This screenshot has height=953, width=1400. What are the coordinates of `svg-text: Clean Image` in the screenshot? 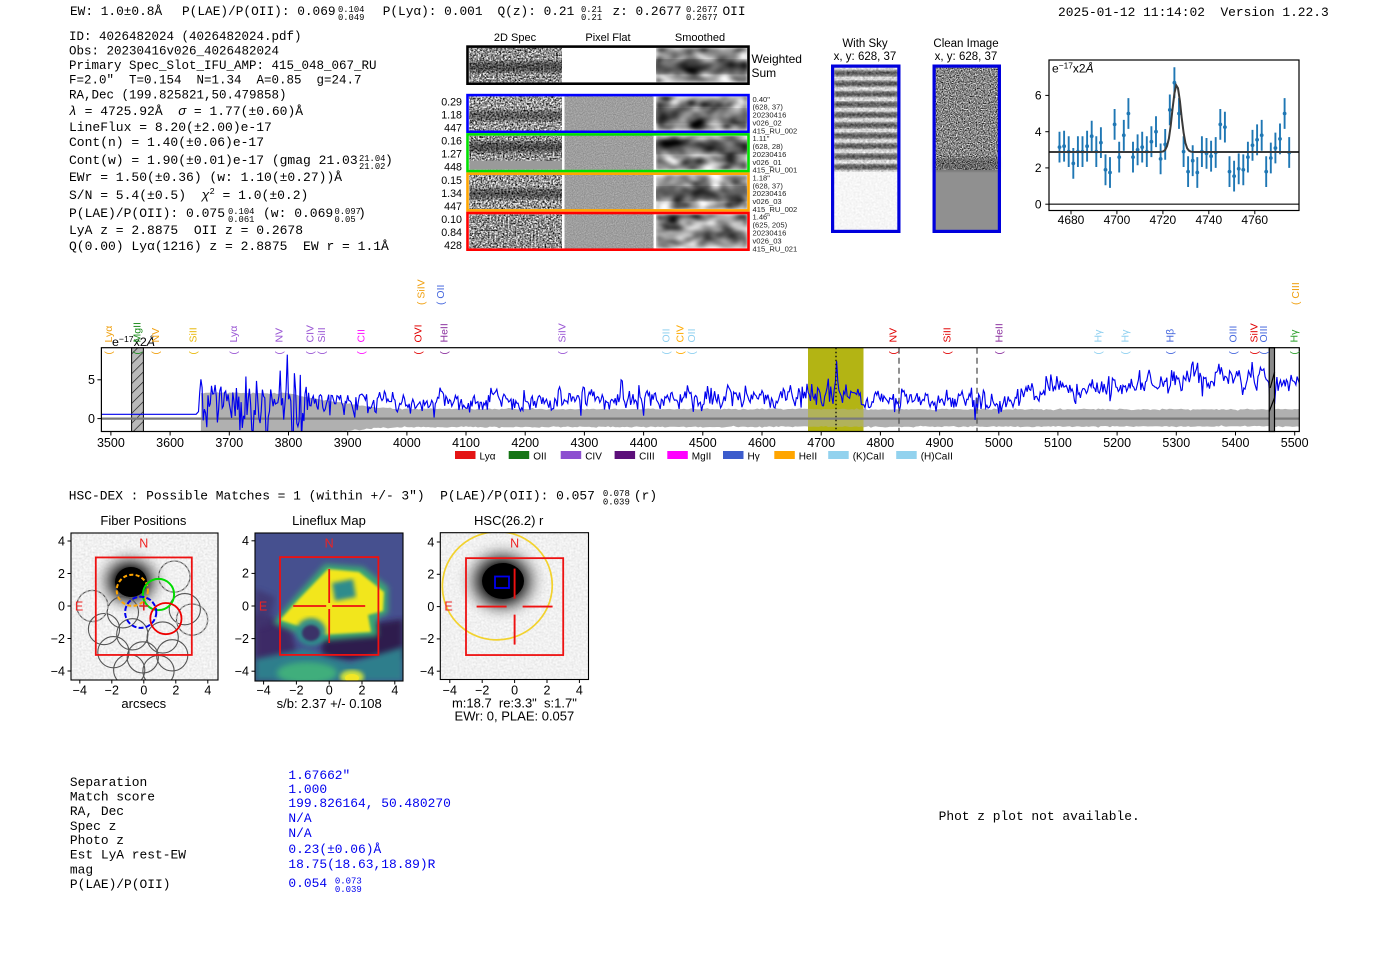 It's located at (965, 44).